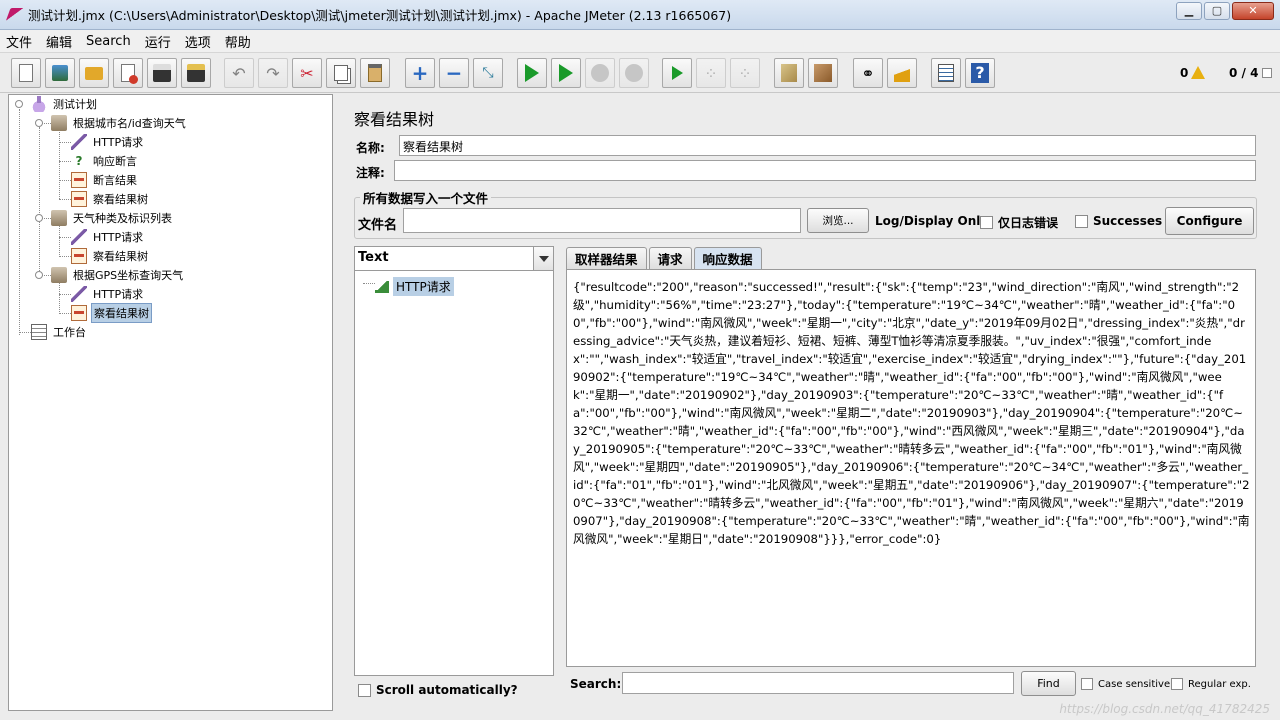  I want to click on comment-label: 注释:, so click(370, 173).